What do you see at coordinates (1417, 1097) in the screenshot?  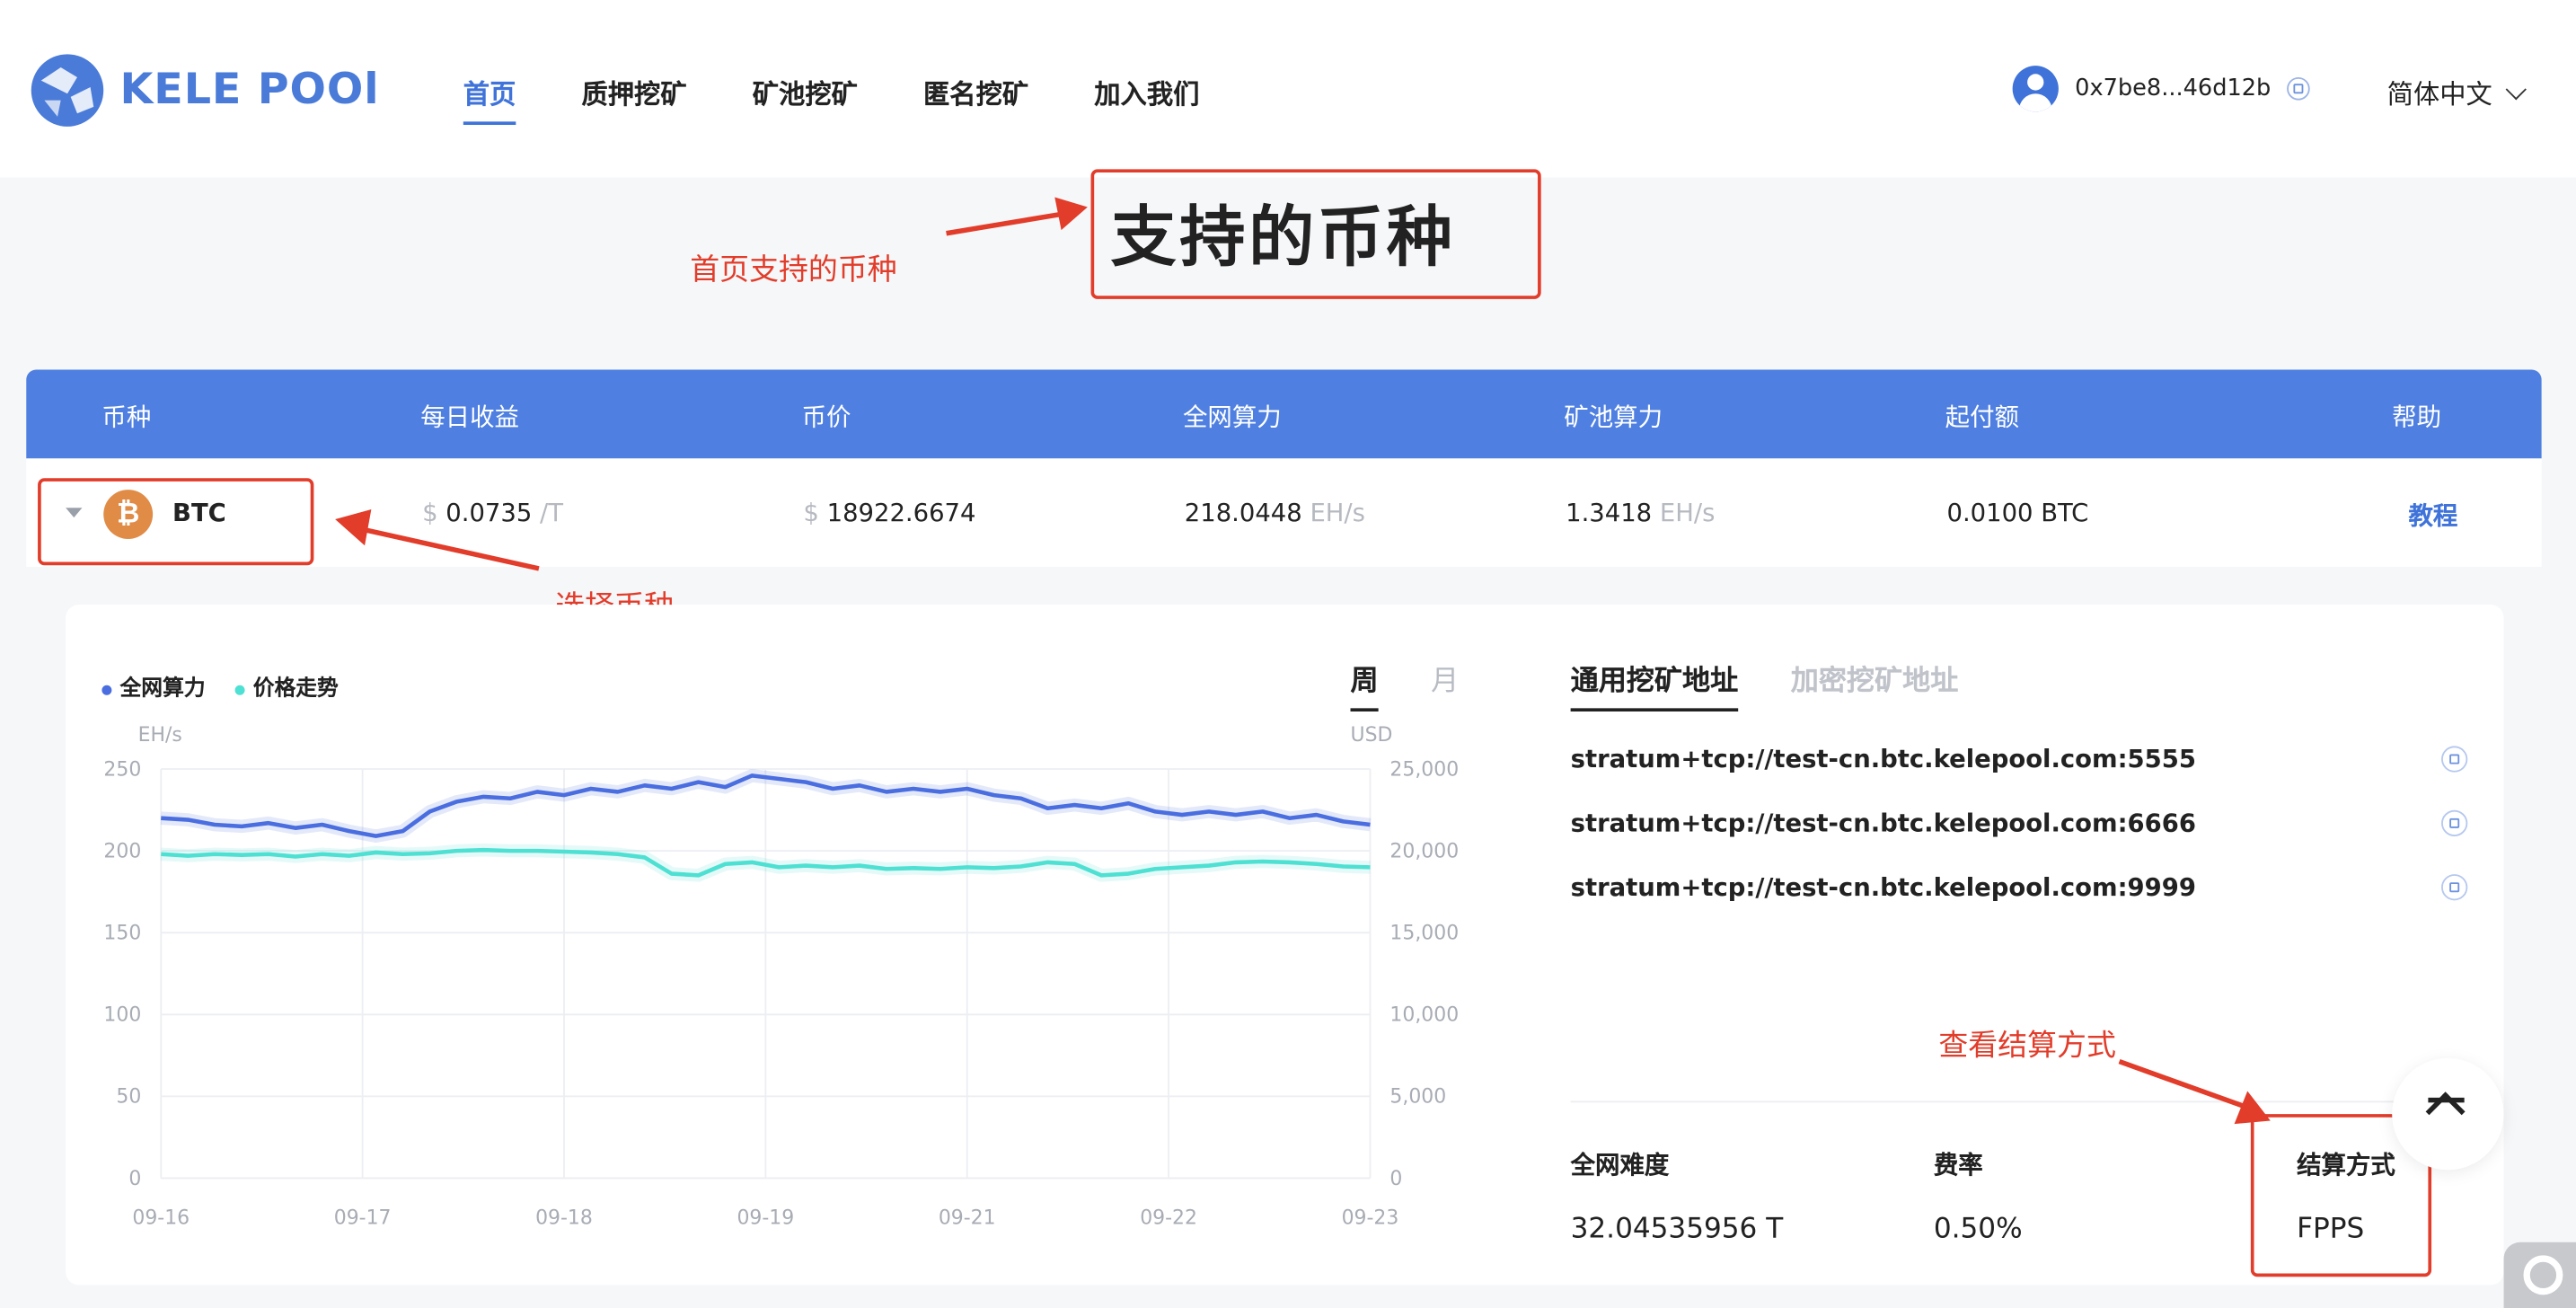 I see `y-right-tick-label: 5,000` at bounding box center [1417, 1097].